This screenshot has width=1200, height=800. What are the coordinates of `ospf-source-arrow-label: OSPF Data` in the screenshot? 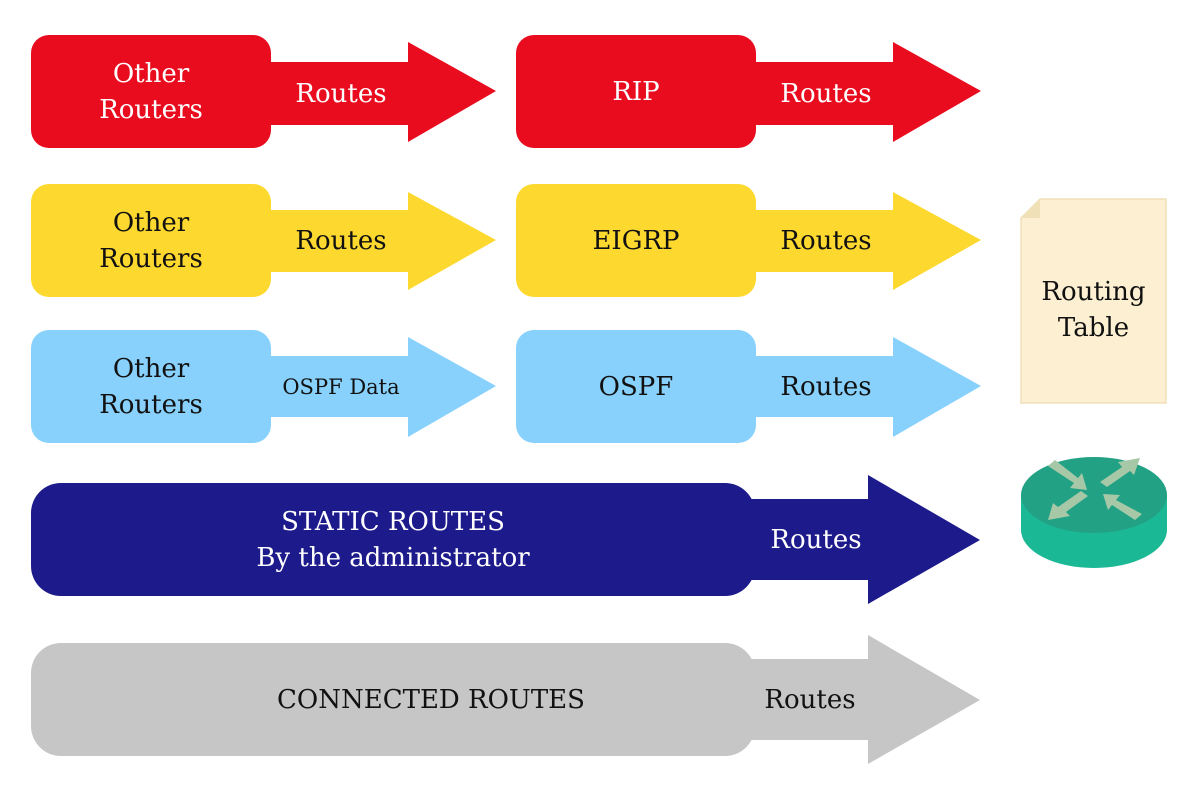 It's located at (341, 386).